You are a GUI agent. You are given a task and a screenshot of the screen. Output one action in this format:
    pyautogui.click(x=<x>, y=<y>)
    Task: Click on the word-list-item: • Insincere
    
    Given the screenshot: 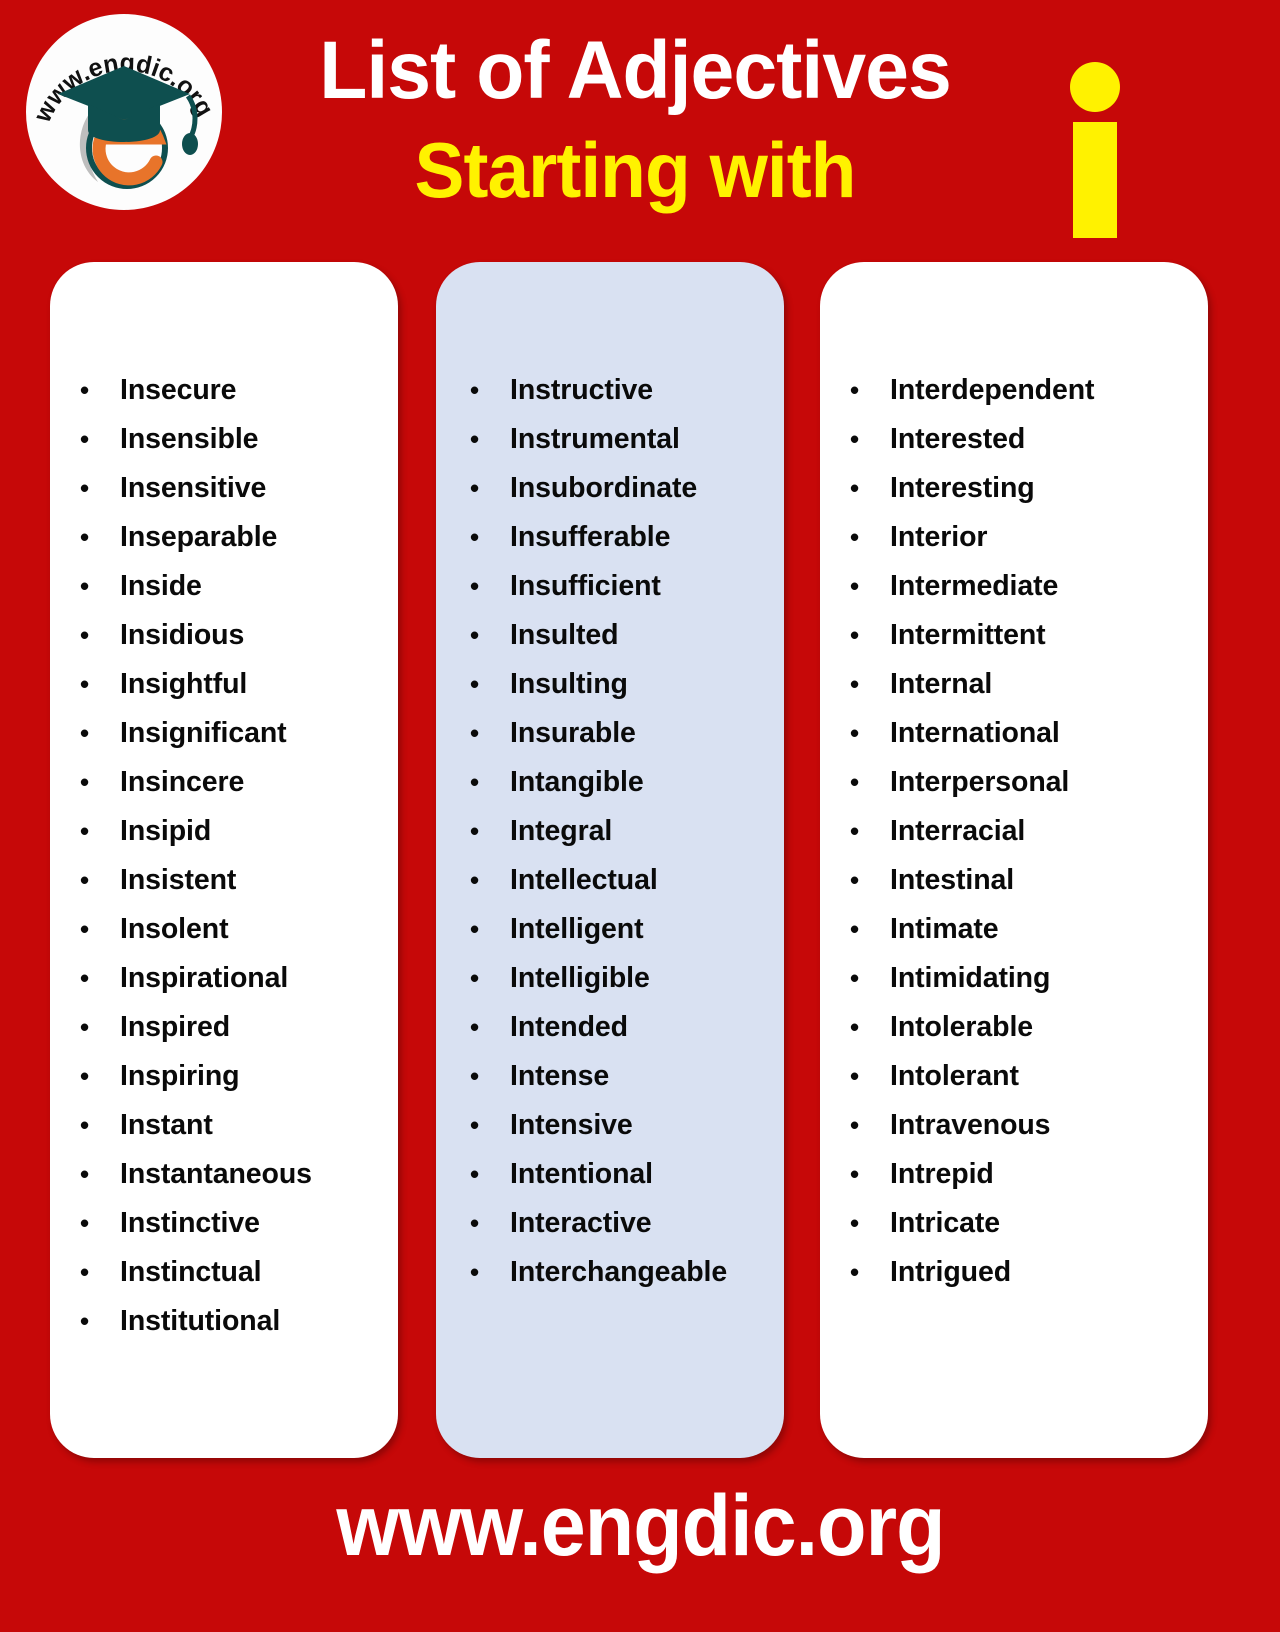 What is the action you would take?
    pyautogui.click(x=231, y=782)
    